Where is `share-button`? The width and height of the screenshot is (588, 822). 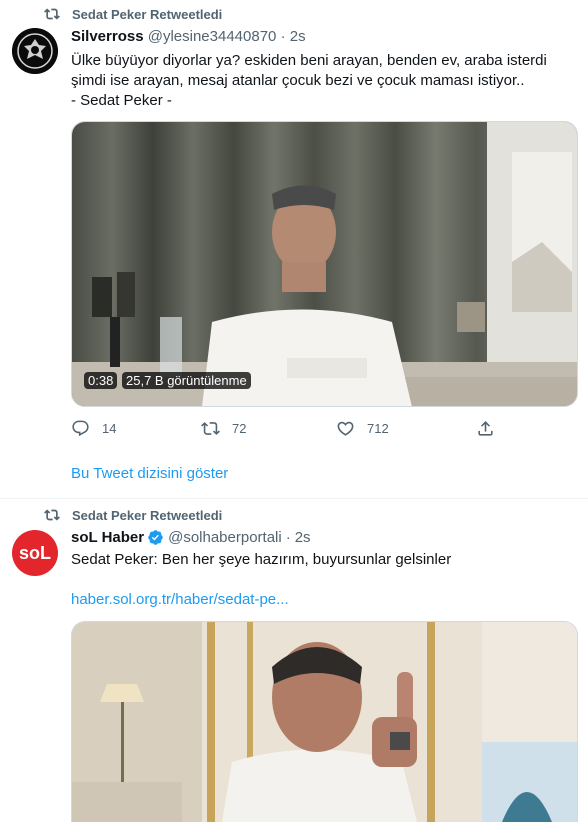
share-button is located at coordinates (491, 428).